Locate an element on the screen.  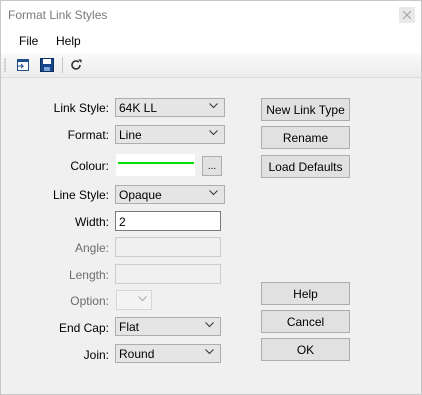
close-button is located at coordinates (407, 15).